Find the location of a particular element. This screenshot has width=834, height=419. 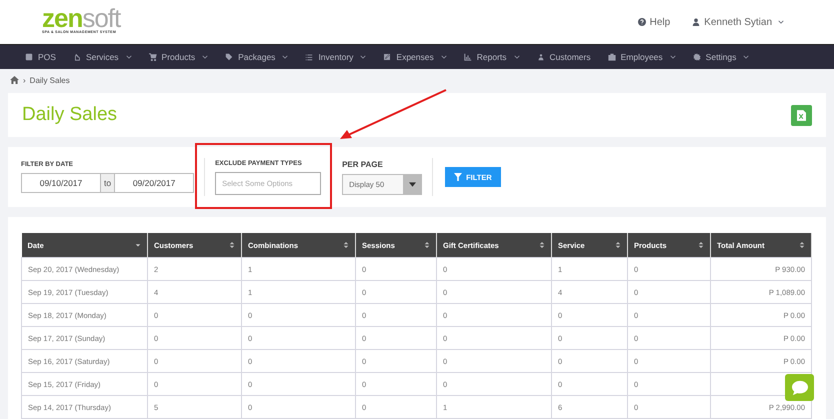

pencil-icon is located at coordinates (387, 57).